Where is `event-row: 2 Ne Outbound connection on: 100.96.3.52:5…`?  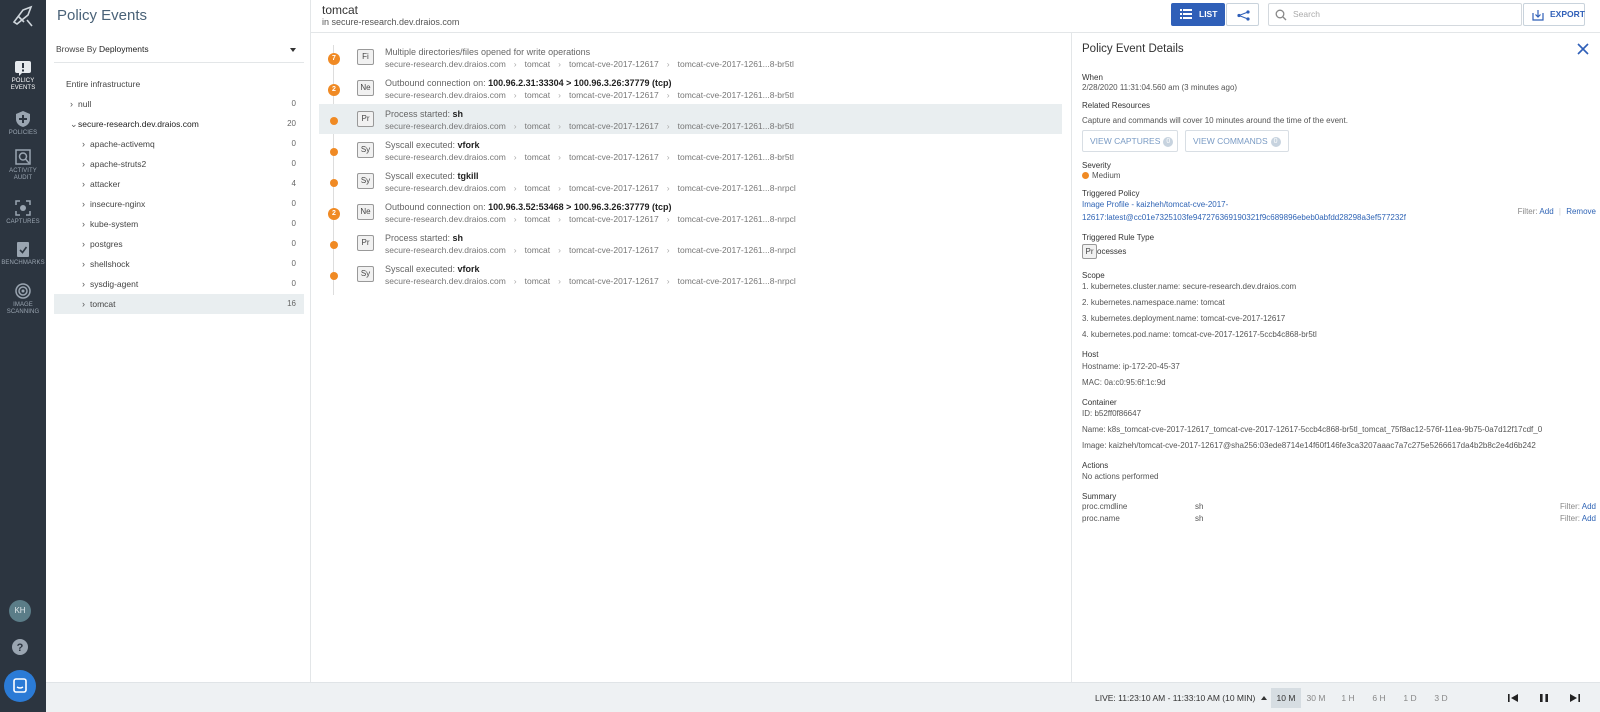 event-row: 2 Ne Outbound connection on: 100.96.3.52:5… is located at coordinates (690, 212).